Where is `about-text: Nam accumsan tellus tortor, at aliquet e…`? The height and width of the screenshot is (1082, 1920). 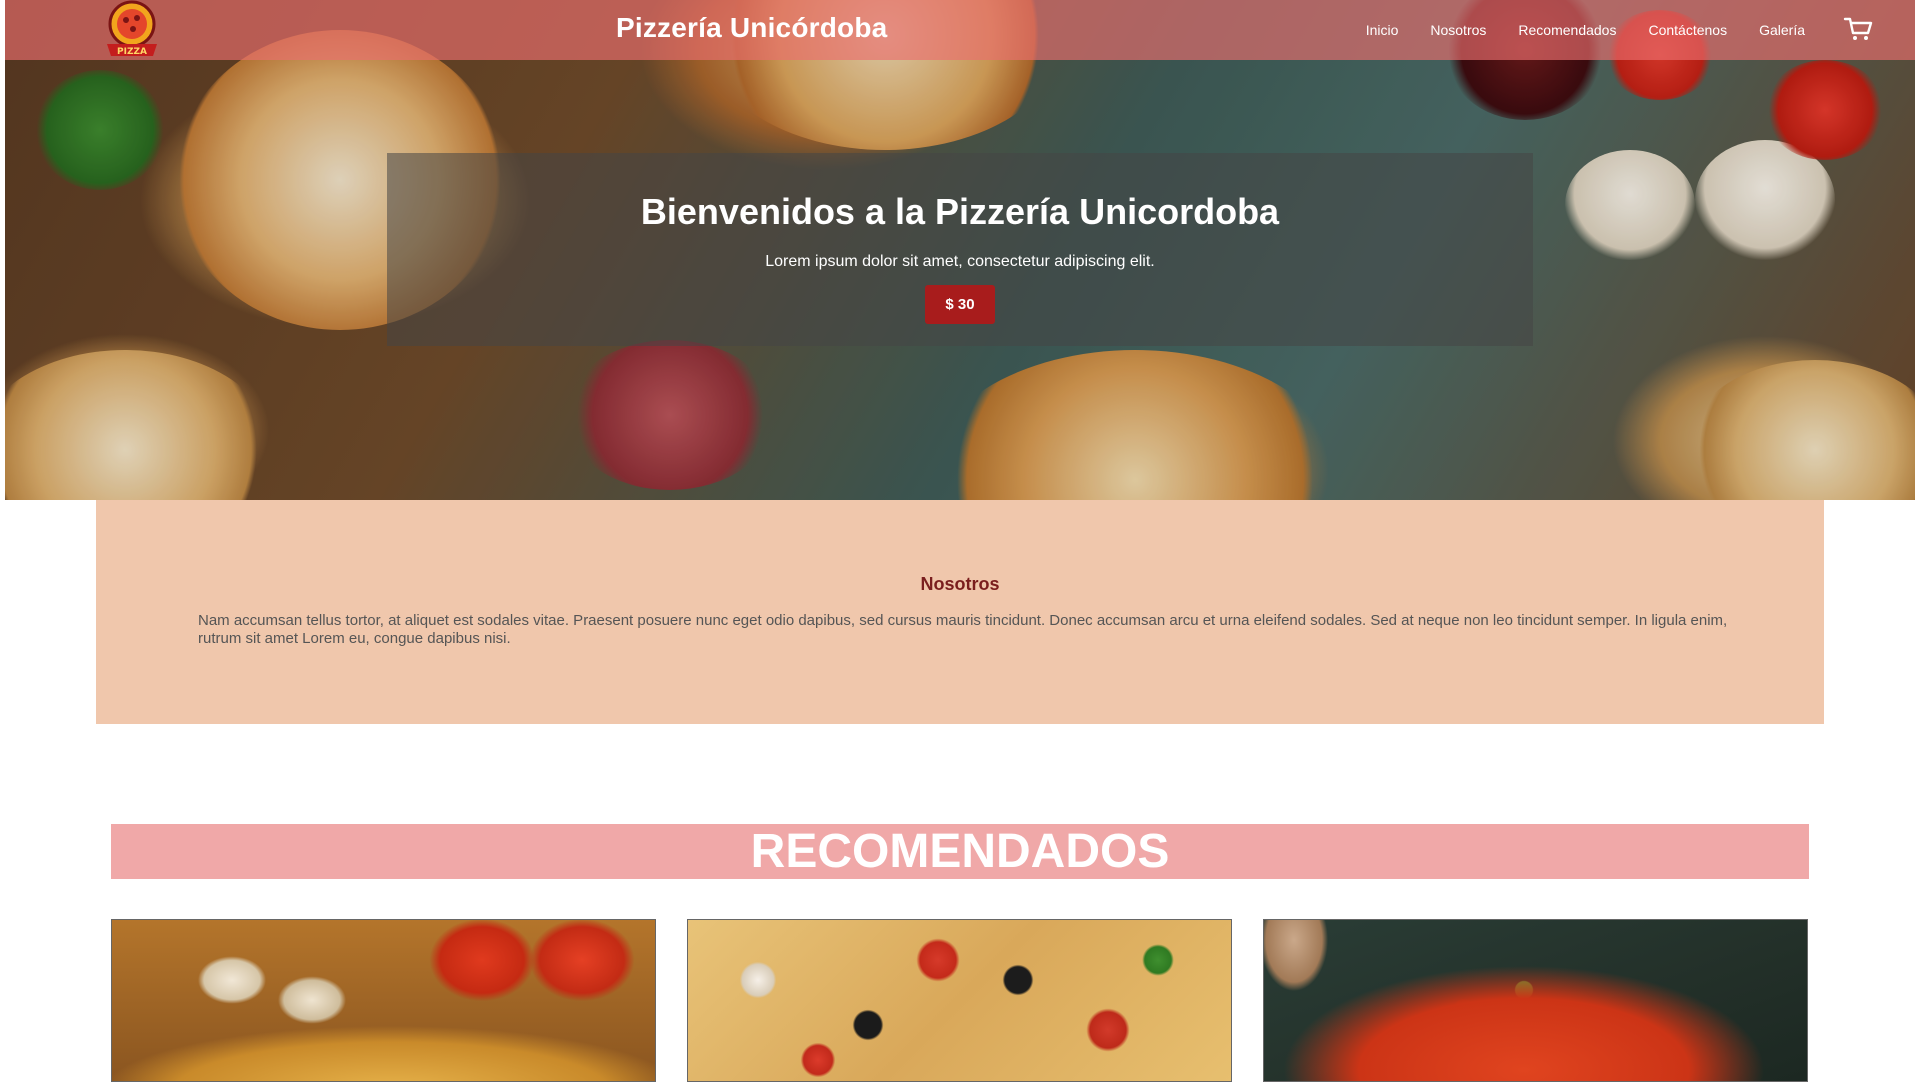
about-text: Nam accumsan tellus tortor, at aliquet e… is located at coordinates (963, 629).